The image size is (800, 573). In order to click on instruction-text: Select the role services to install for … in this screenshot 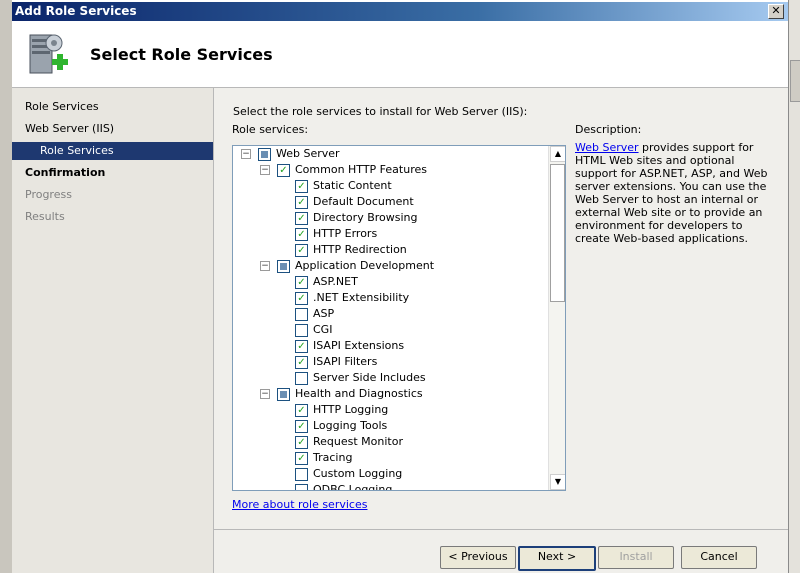, I will do `click(380, 111)`.